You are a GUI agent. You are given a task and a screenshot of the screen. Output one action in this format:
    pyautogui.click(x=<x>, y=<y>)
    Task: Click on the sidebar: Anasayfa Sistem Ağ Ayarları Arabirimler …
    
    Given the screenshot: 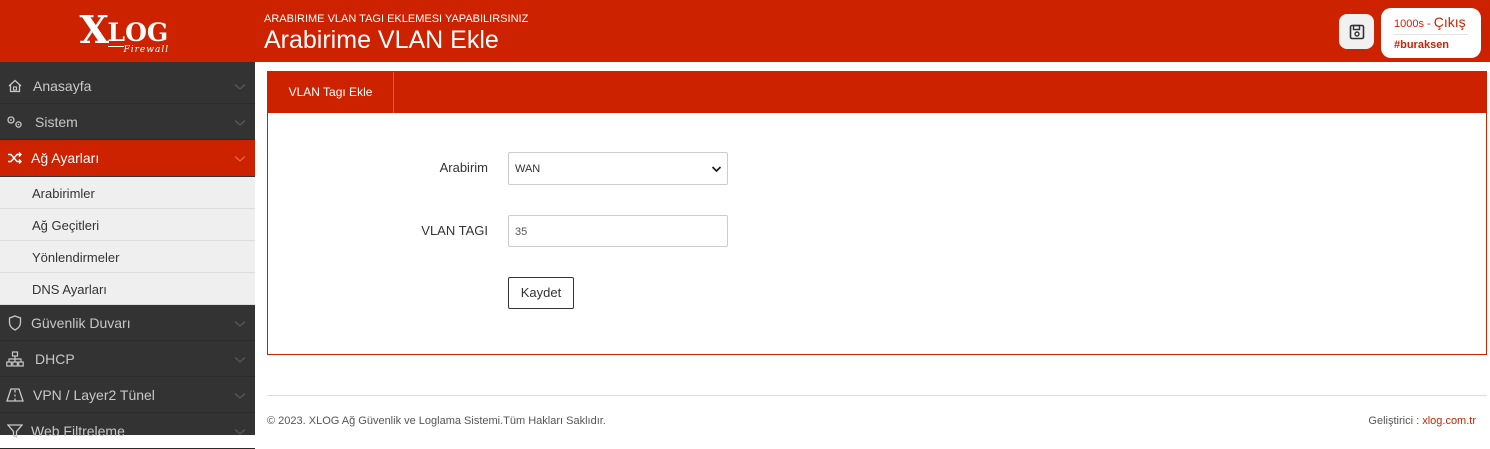 What is the action you would take?
    pyautogui.click(x=127, y=255)
    